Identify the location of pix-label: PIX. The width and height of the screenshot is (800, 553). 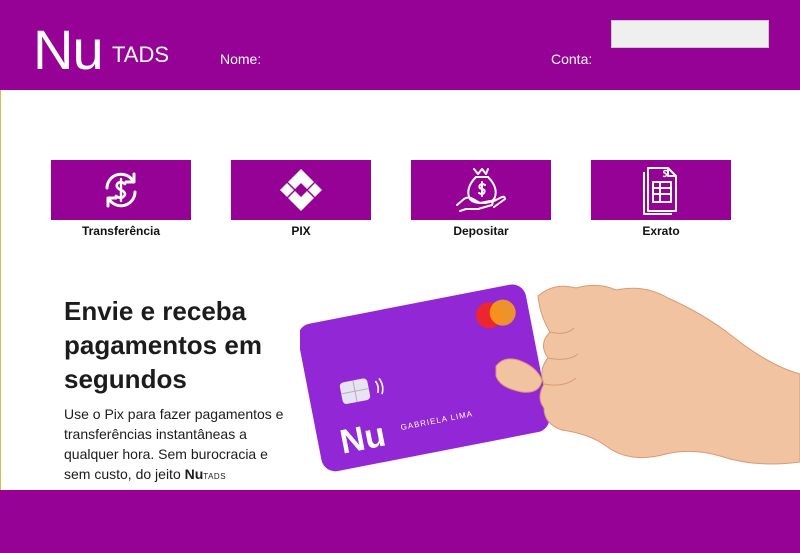
(301, 231).